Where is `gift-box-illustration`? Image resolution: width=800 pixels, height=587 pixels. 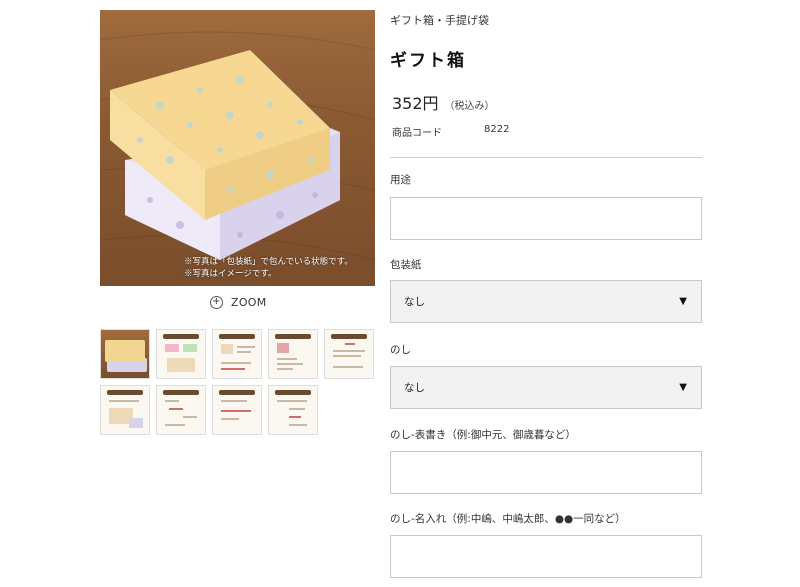 gift-box-illustration is located at coordinates (237, 146).